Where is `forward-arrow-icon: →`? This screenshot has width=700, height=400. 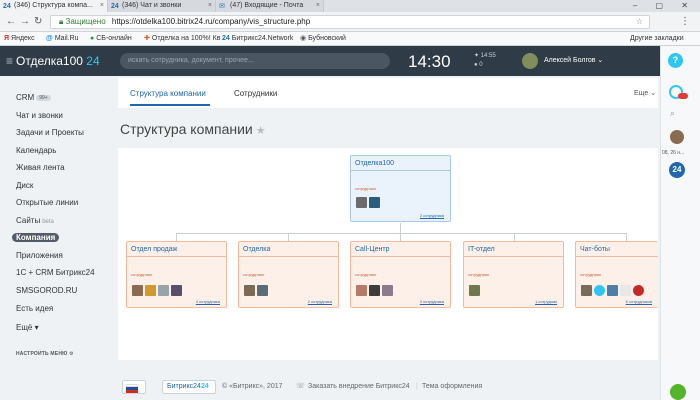 forward-arrow-icon: → is located at coordinates (25, 21).